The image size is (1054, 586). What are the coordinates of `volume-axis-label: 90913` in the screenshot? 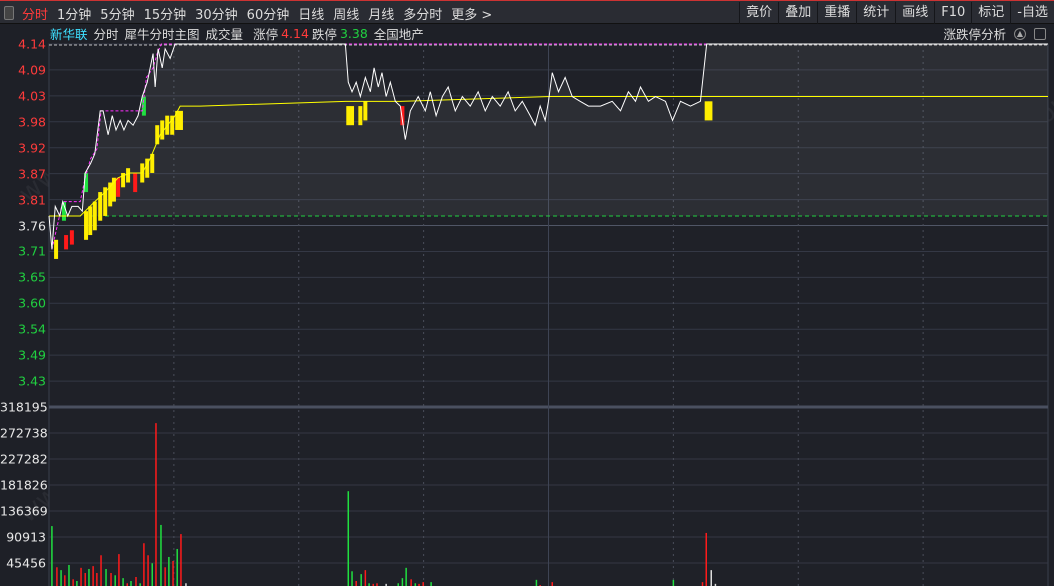 It's located at (26, 537).